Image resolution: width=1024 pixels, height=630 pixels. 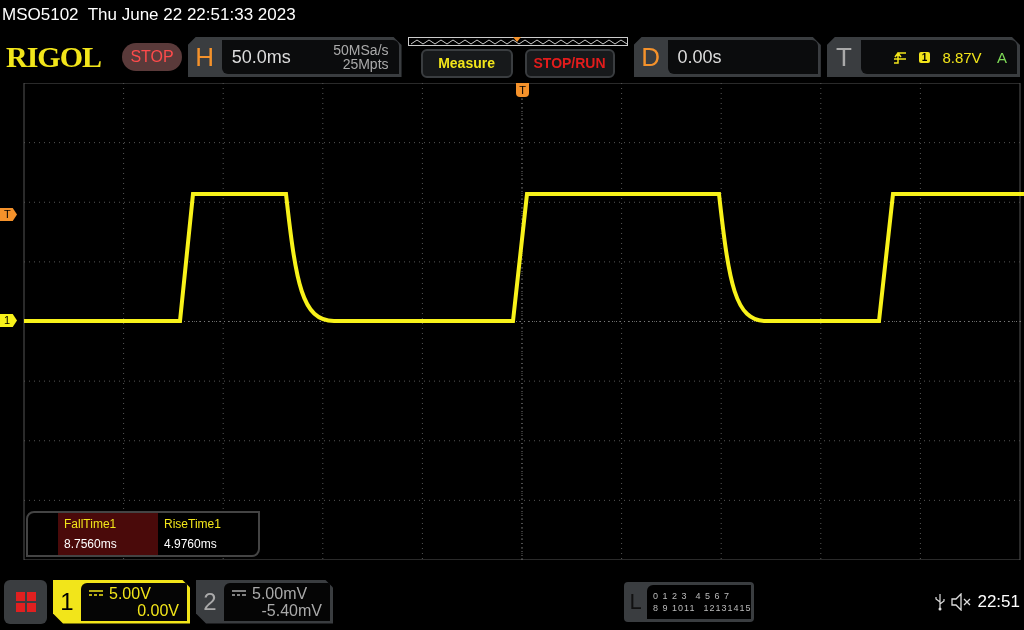 What do you see at coordinates (294, 57) in the screenshot?
I see `horizontal-panel: H 50.0ms 50MSa/s 25Mpts` at bounding box center [294, 57].